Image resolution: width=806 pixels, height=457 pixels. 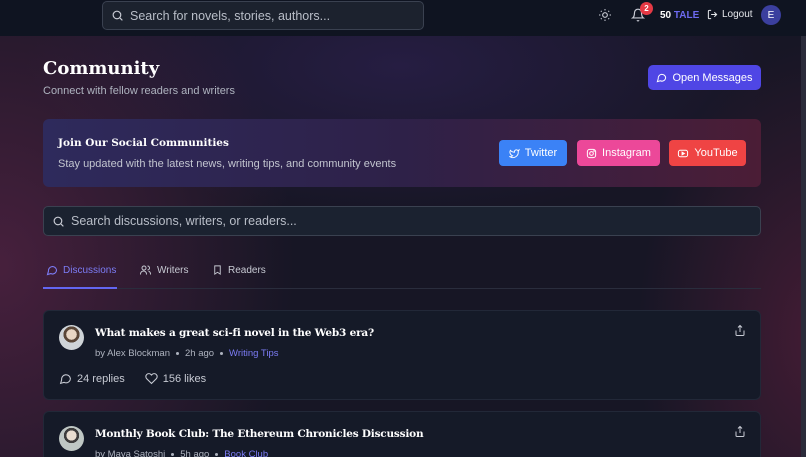 I want to click on tab-readers: Readers, so click(x=239, y=270).